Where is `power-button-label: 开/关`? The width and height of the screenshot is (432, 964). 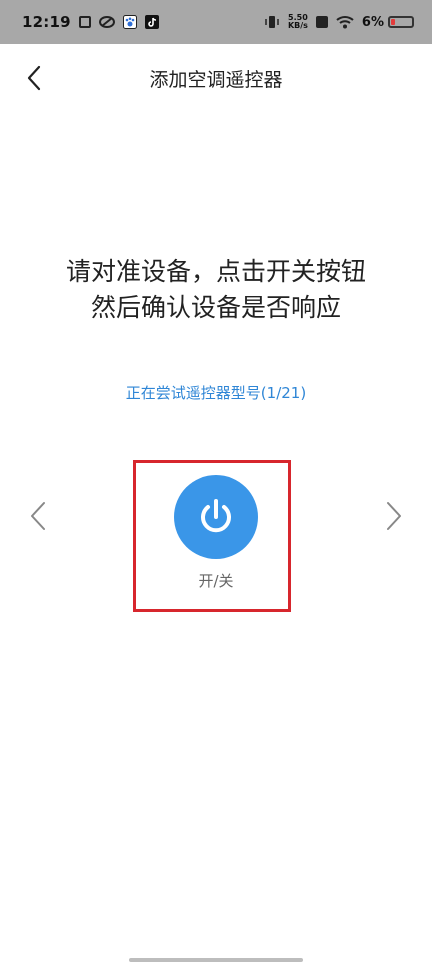
power-button-label: 开/关 is located at coordinates (216, 581).